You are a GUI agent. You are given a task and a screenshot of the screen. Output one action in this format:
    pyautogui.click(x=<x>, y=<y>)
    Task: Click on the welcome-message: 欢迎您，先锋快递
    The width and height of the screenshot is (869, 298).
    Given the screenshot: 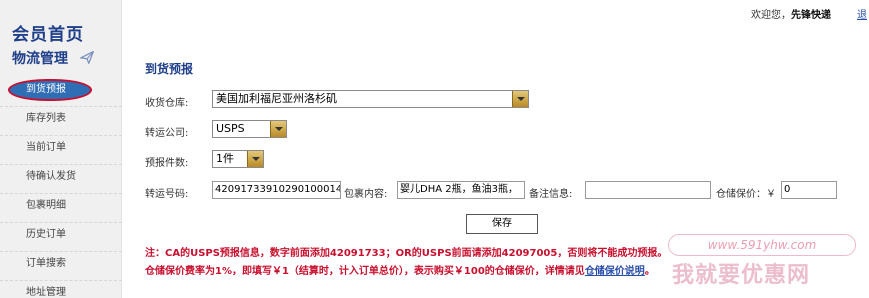 What is the action you would take?
    pyautogui.click(x=791, y=13)
    